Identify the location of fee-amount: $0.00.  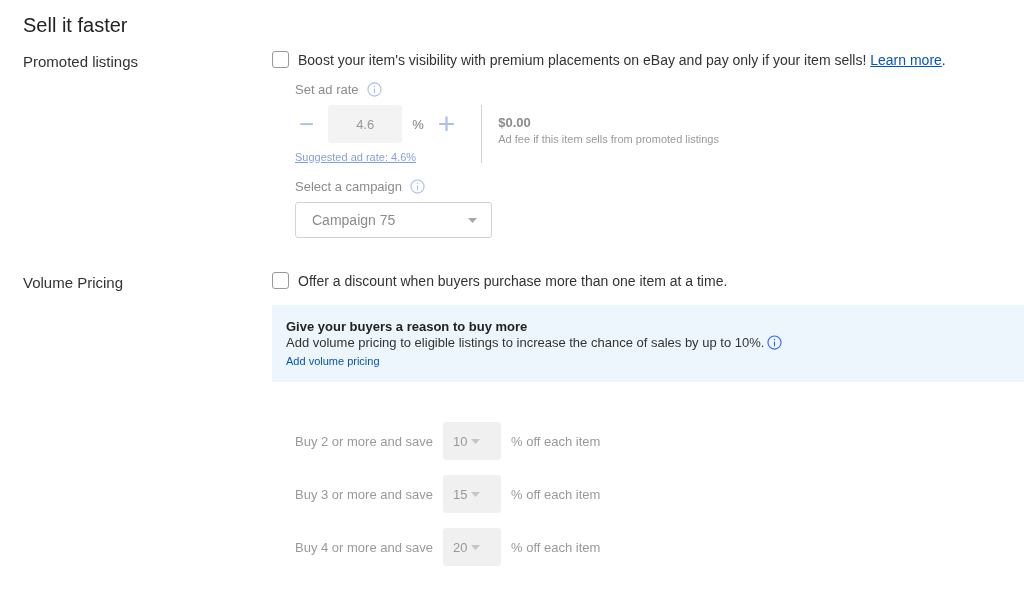
(515, 122).